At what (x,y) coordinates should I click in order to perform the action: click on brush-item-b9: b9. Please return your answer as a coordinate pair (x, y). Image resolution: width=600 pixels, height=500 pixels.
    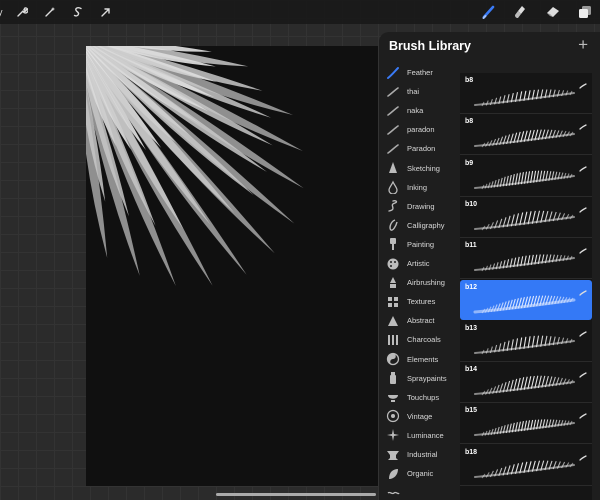
    Looking at the image, I should click on (526, 177).